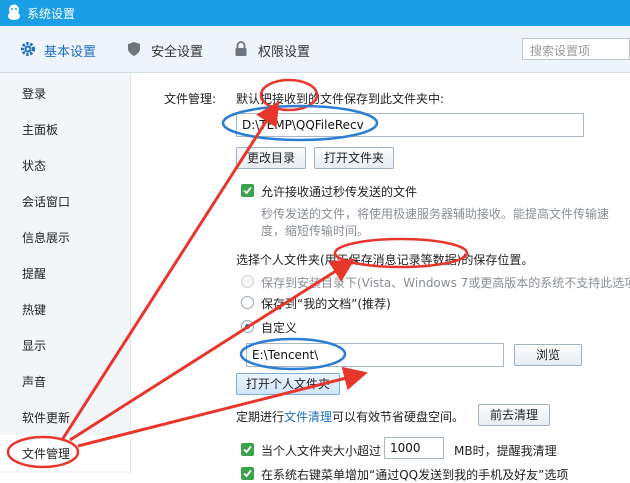  What do you see at coordinates (134, 49) in the screenshot?
I see `shield-icon` at bounding box center [134, 49].